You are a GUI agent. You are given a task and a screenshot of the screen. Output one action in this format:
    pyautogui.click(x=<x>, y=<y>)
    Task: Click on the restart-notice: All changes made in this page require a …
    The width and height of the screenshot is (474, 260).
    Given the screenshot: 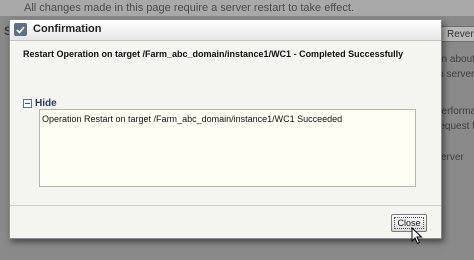 What is the action you would take?
    pyautogui.click(x=237, y=8)
    